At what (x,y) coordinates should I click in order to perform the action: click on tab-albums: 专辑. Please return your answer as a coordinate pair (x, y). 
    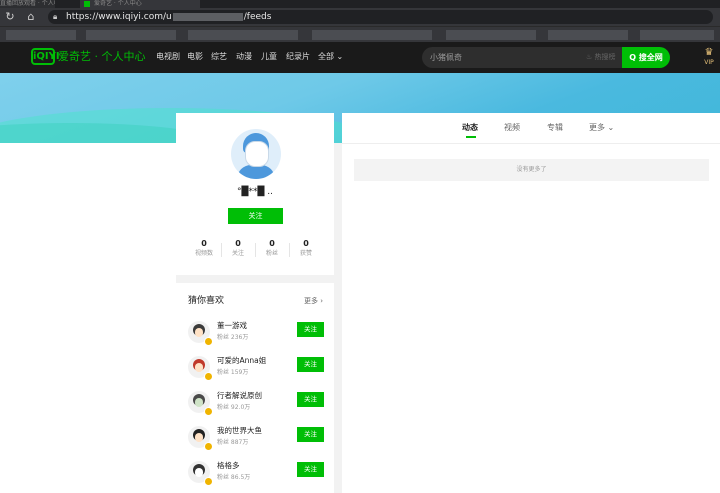
    Looking at the image, I should click on (555, 128).